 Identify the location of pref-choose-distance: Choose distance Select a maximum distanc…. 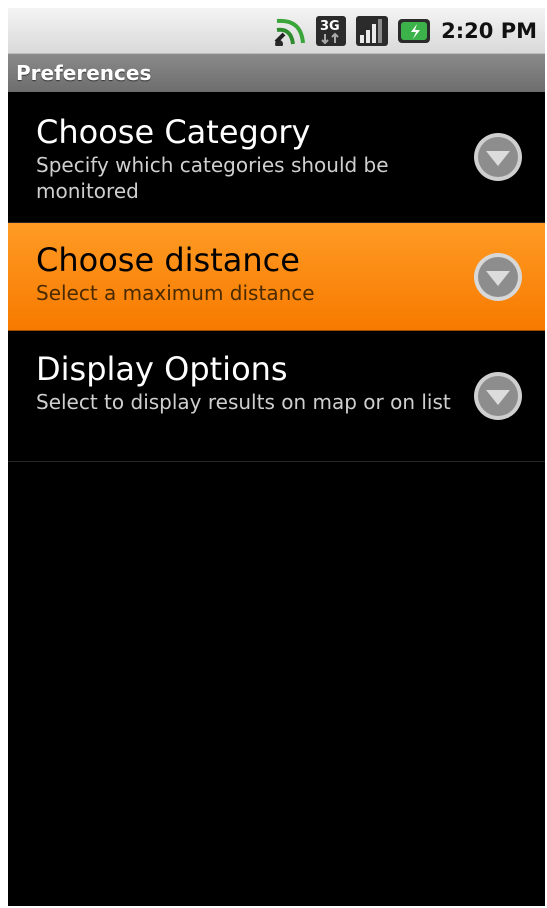
(276, 277).